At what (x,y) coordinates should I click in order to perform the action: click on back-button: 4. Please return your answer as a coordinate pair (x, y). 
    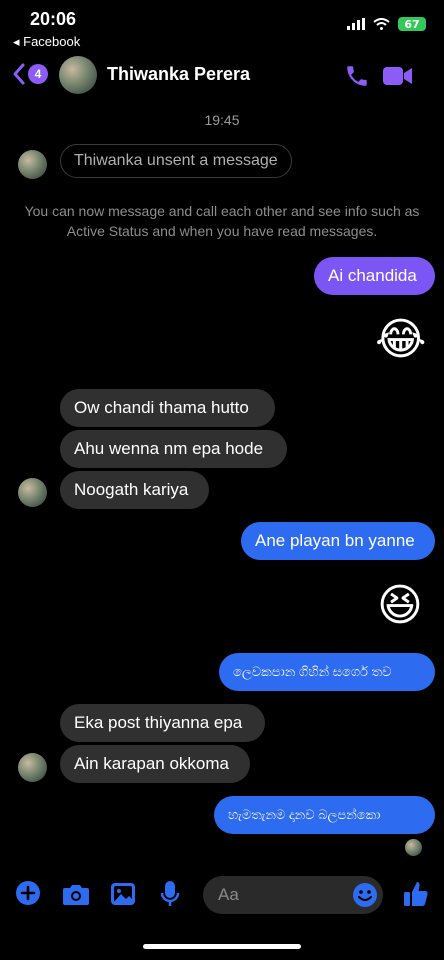
    Looking at the image, I should click on (30, 74).